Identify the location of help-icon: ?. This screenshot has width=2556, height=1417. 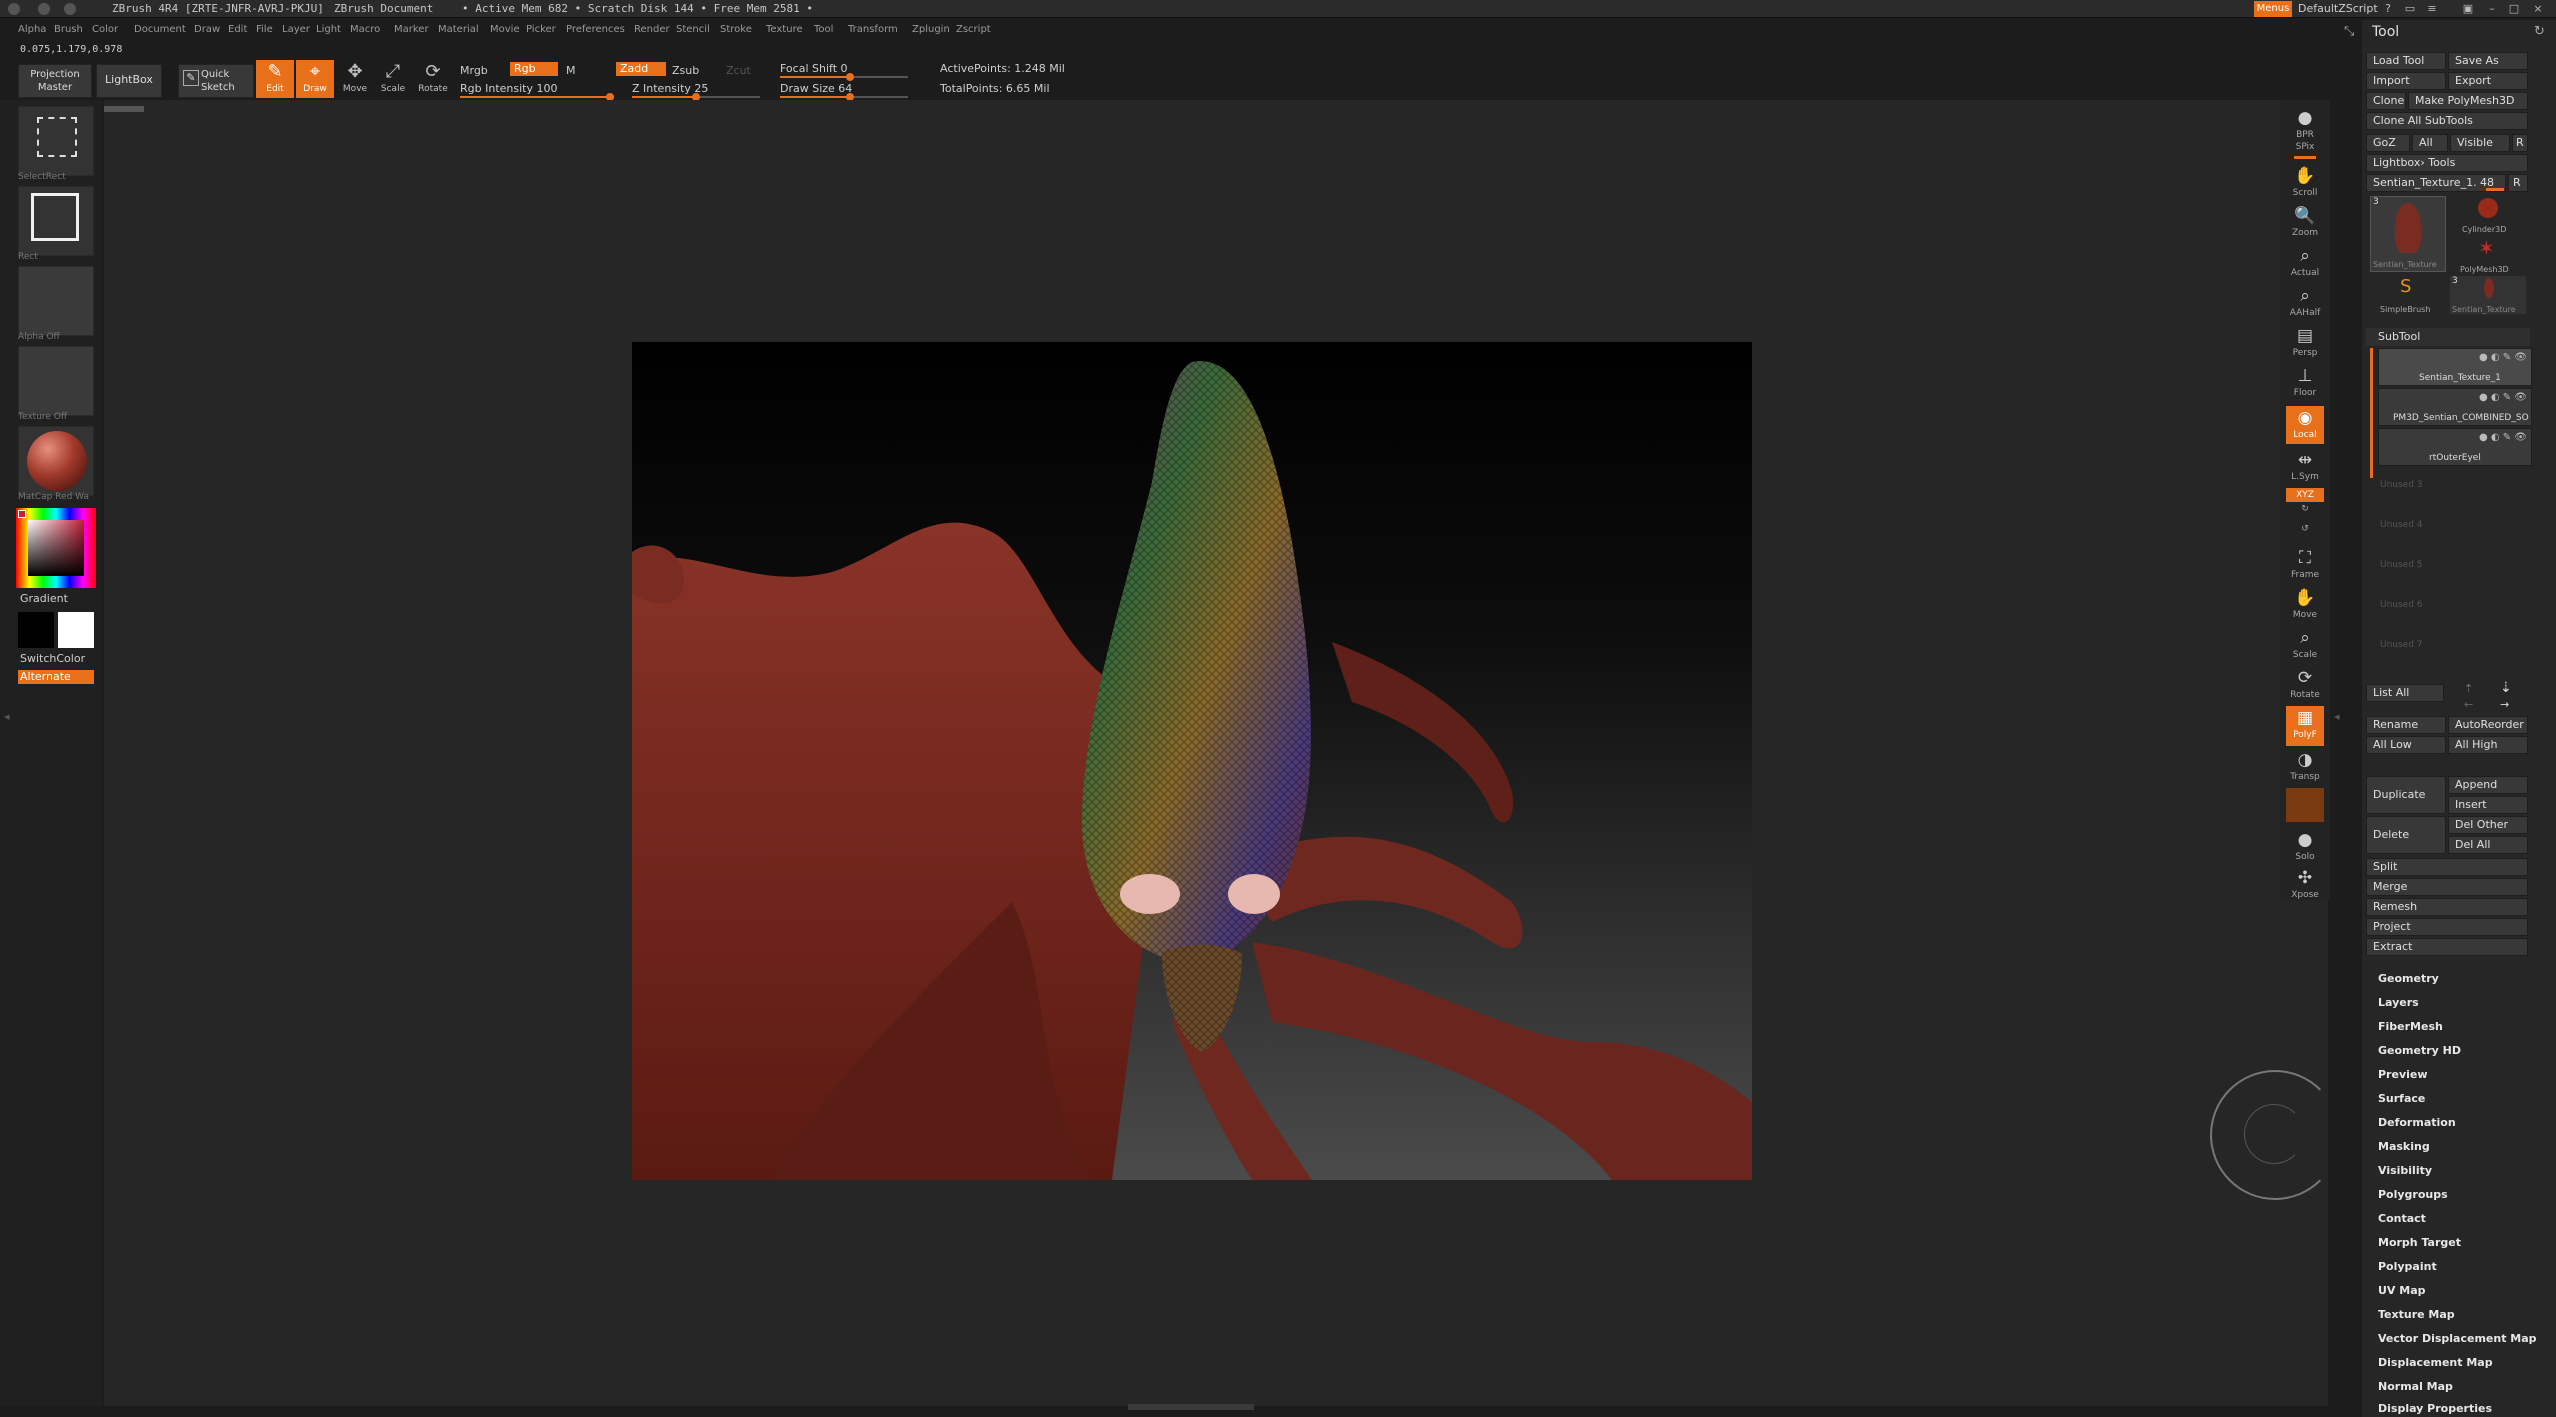
(2388, 9).